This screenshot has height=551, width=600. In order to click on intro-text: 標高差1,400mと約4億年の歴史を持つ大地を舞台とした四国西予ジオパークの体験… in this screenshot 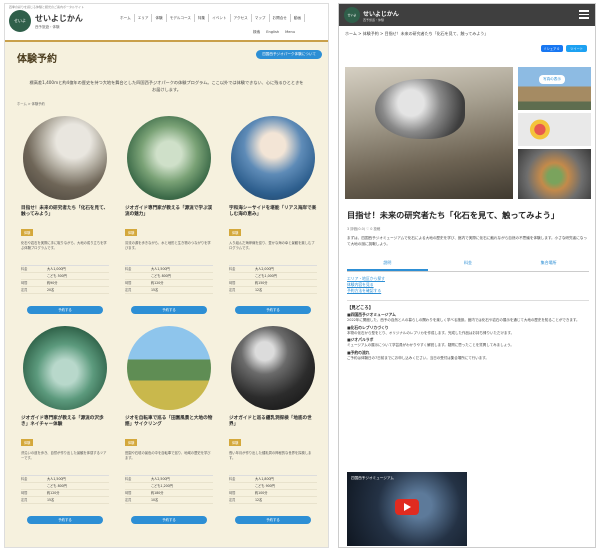, I will do `click(166, 86)`.